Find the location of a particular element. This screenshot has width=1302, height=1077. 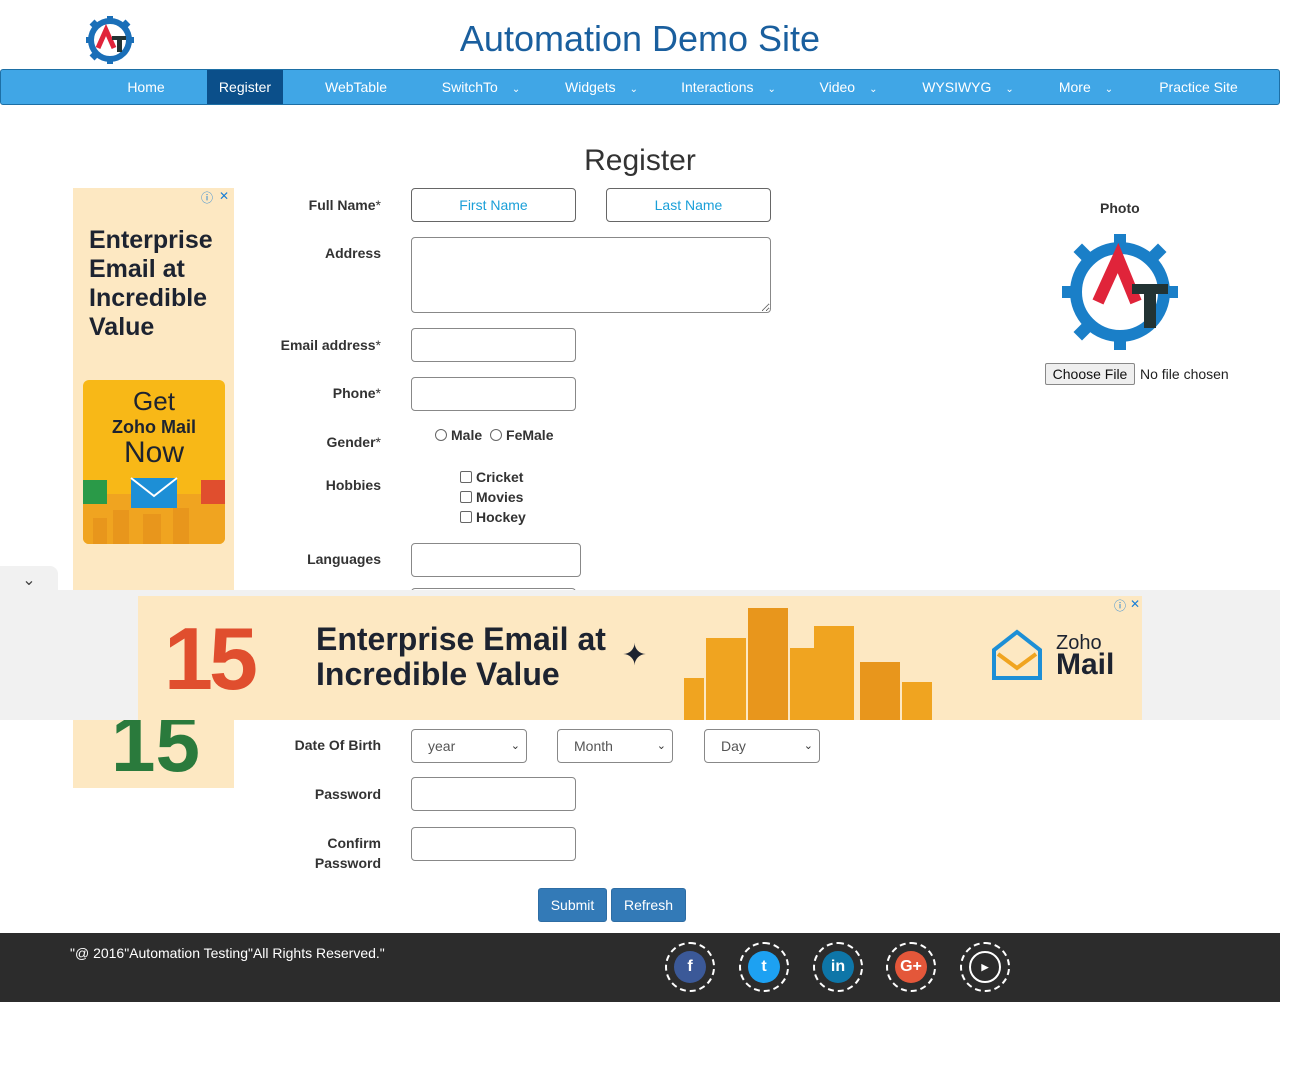

dob-month-value: Month is located at coordinates (593, 746).